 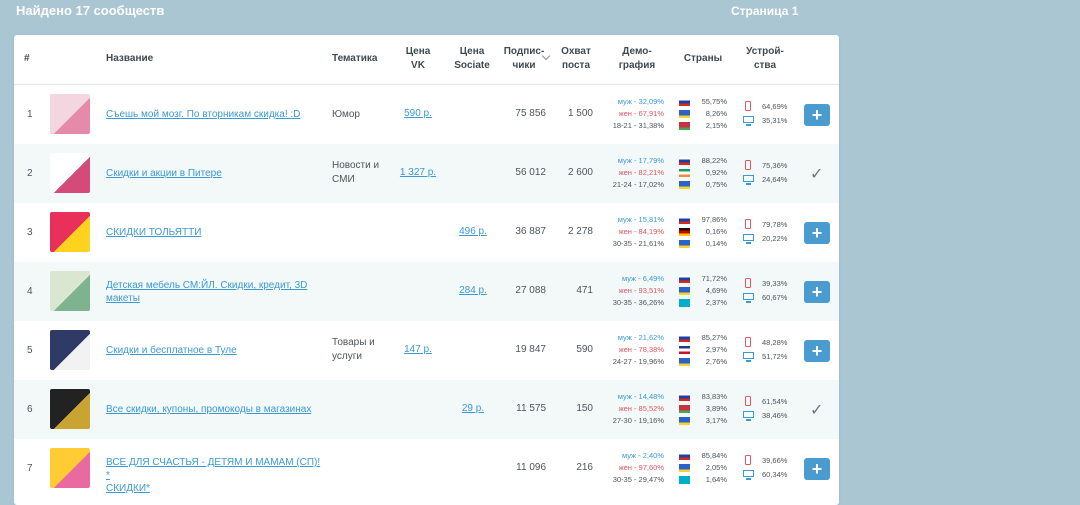 What do you see at coordinates (213, 114) in the screenshot?
I see `community-name-link: Съешь мой мозг. По вторникам скидка! :D` at bounding box center [213, 114].